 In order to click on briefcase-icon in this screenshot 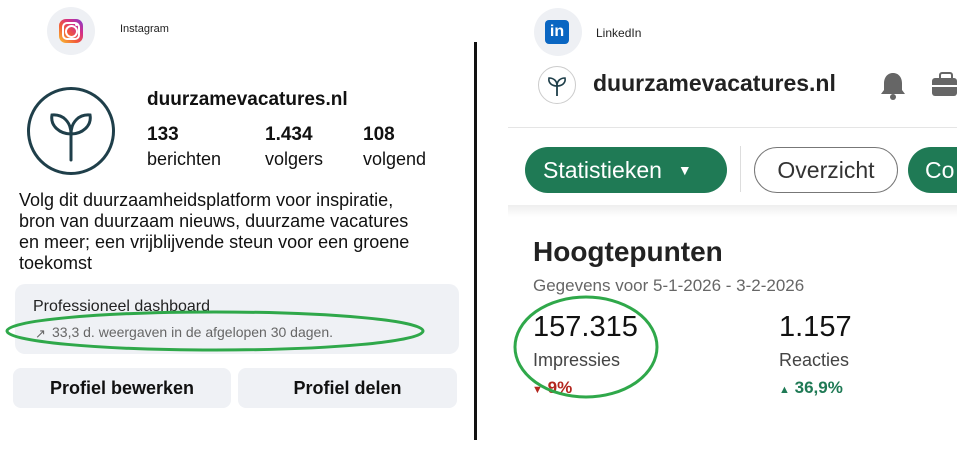, I will do `click(944, 85)`.